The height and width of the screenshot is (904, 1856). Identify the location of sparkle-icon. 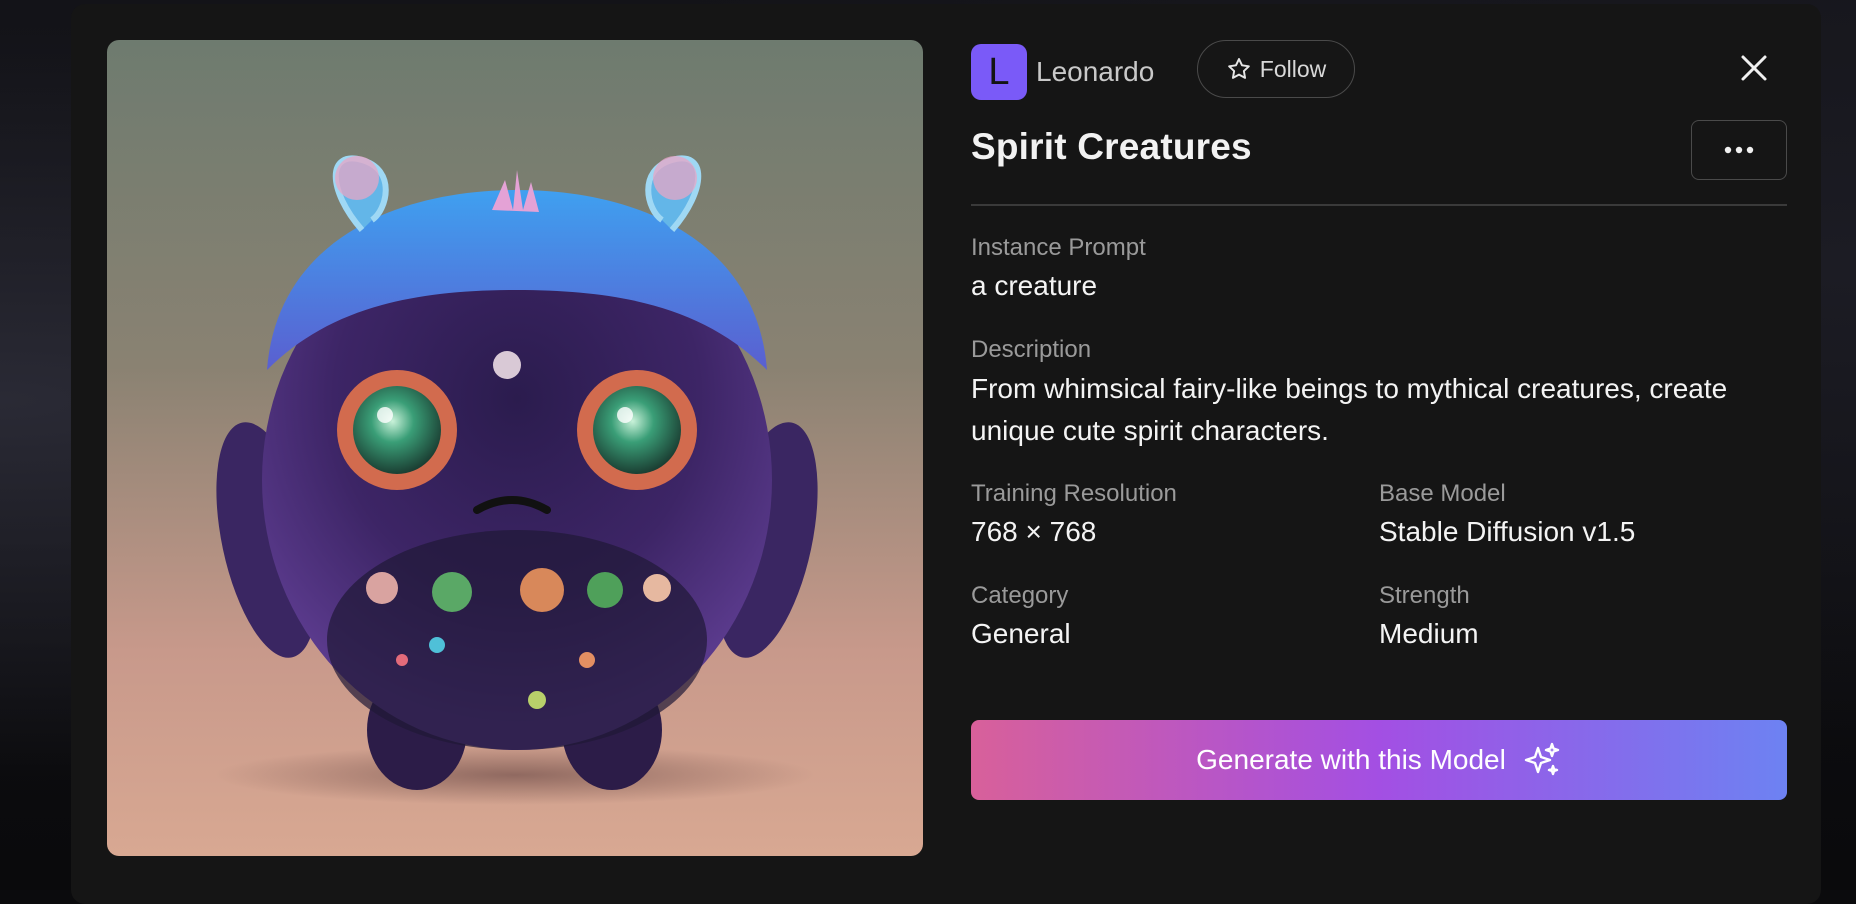
(1542, 760).